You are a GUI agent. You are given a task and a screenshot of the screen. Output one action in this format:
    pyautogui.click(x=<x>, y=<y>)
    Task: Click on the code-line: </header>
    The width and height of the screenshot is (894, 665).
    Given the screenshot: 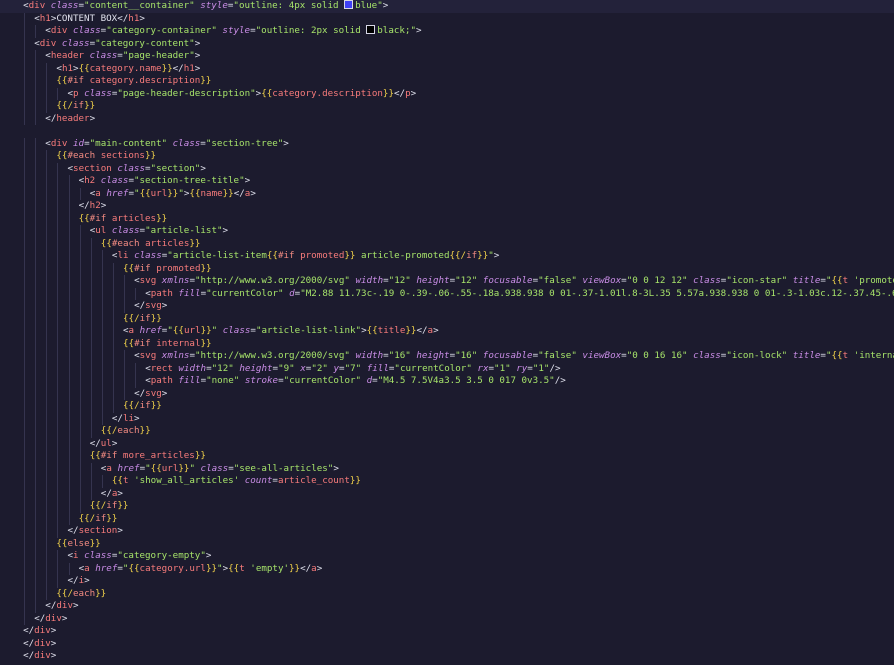 What is the action you would take?
    pyautogui.click(x=447, y=118)
    